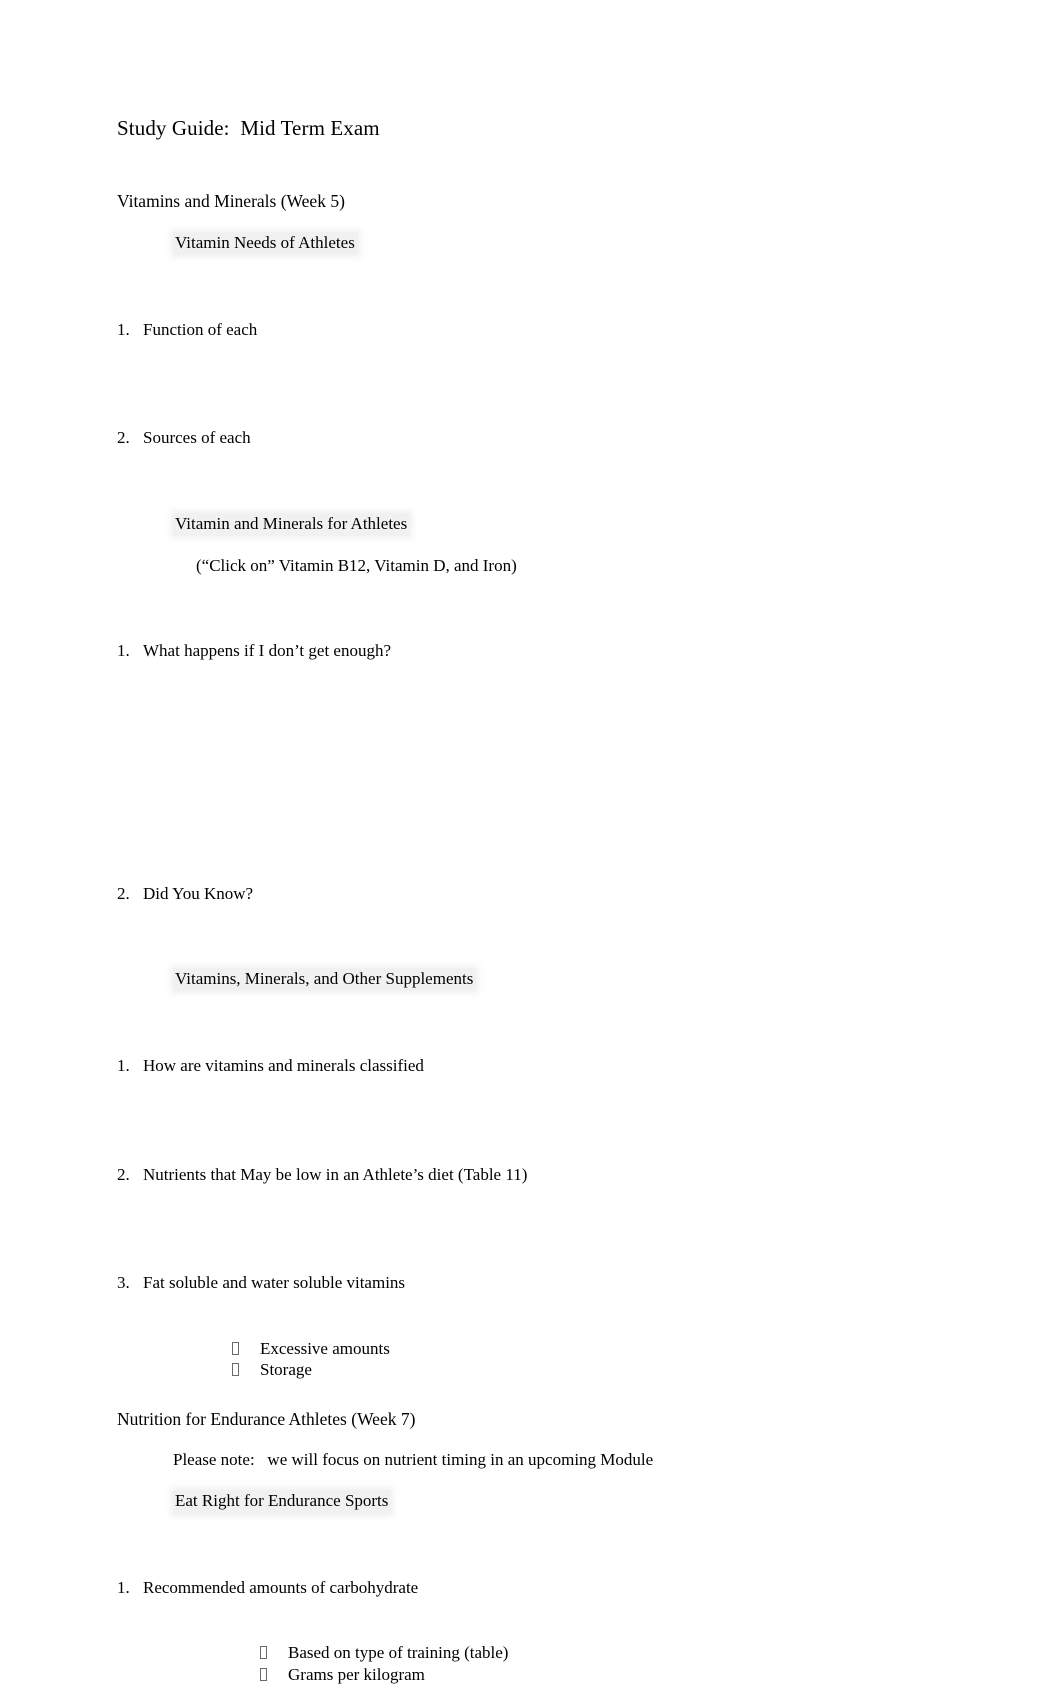 The image size is (1062, 1700). I want to click on list-vitamin-needs: 1. Function of each 2. Sources of each, so click(532, 384).